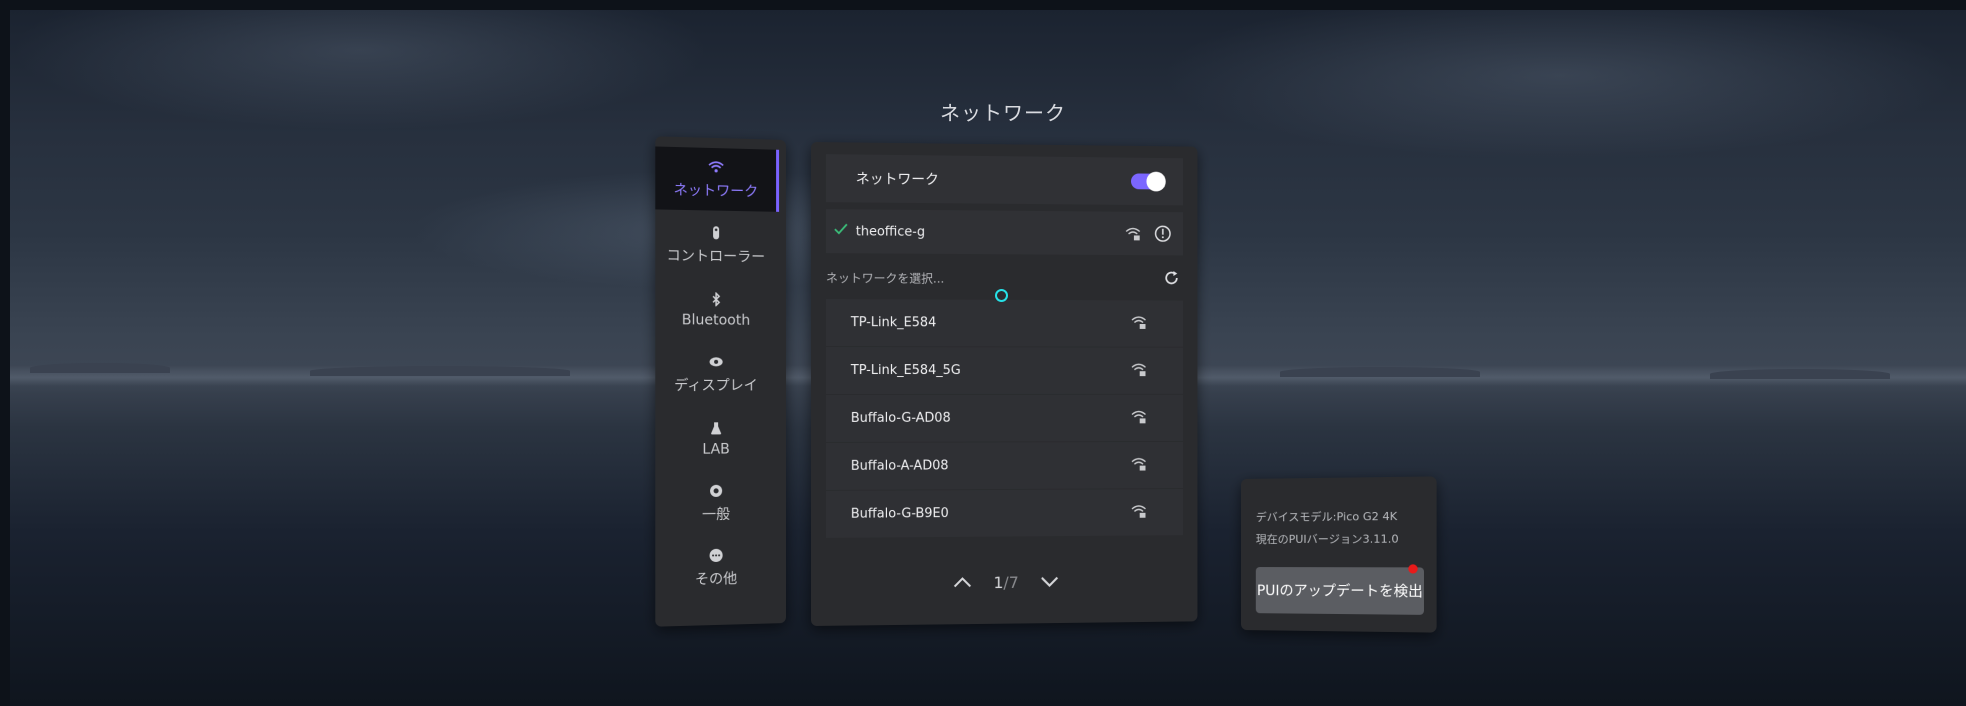  Describe the element at coordinates (1004, 418) in the screenshot. I see `network-list-item: Buffalo-G-AD08` at that location.